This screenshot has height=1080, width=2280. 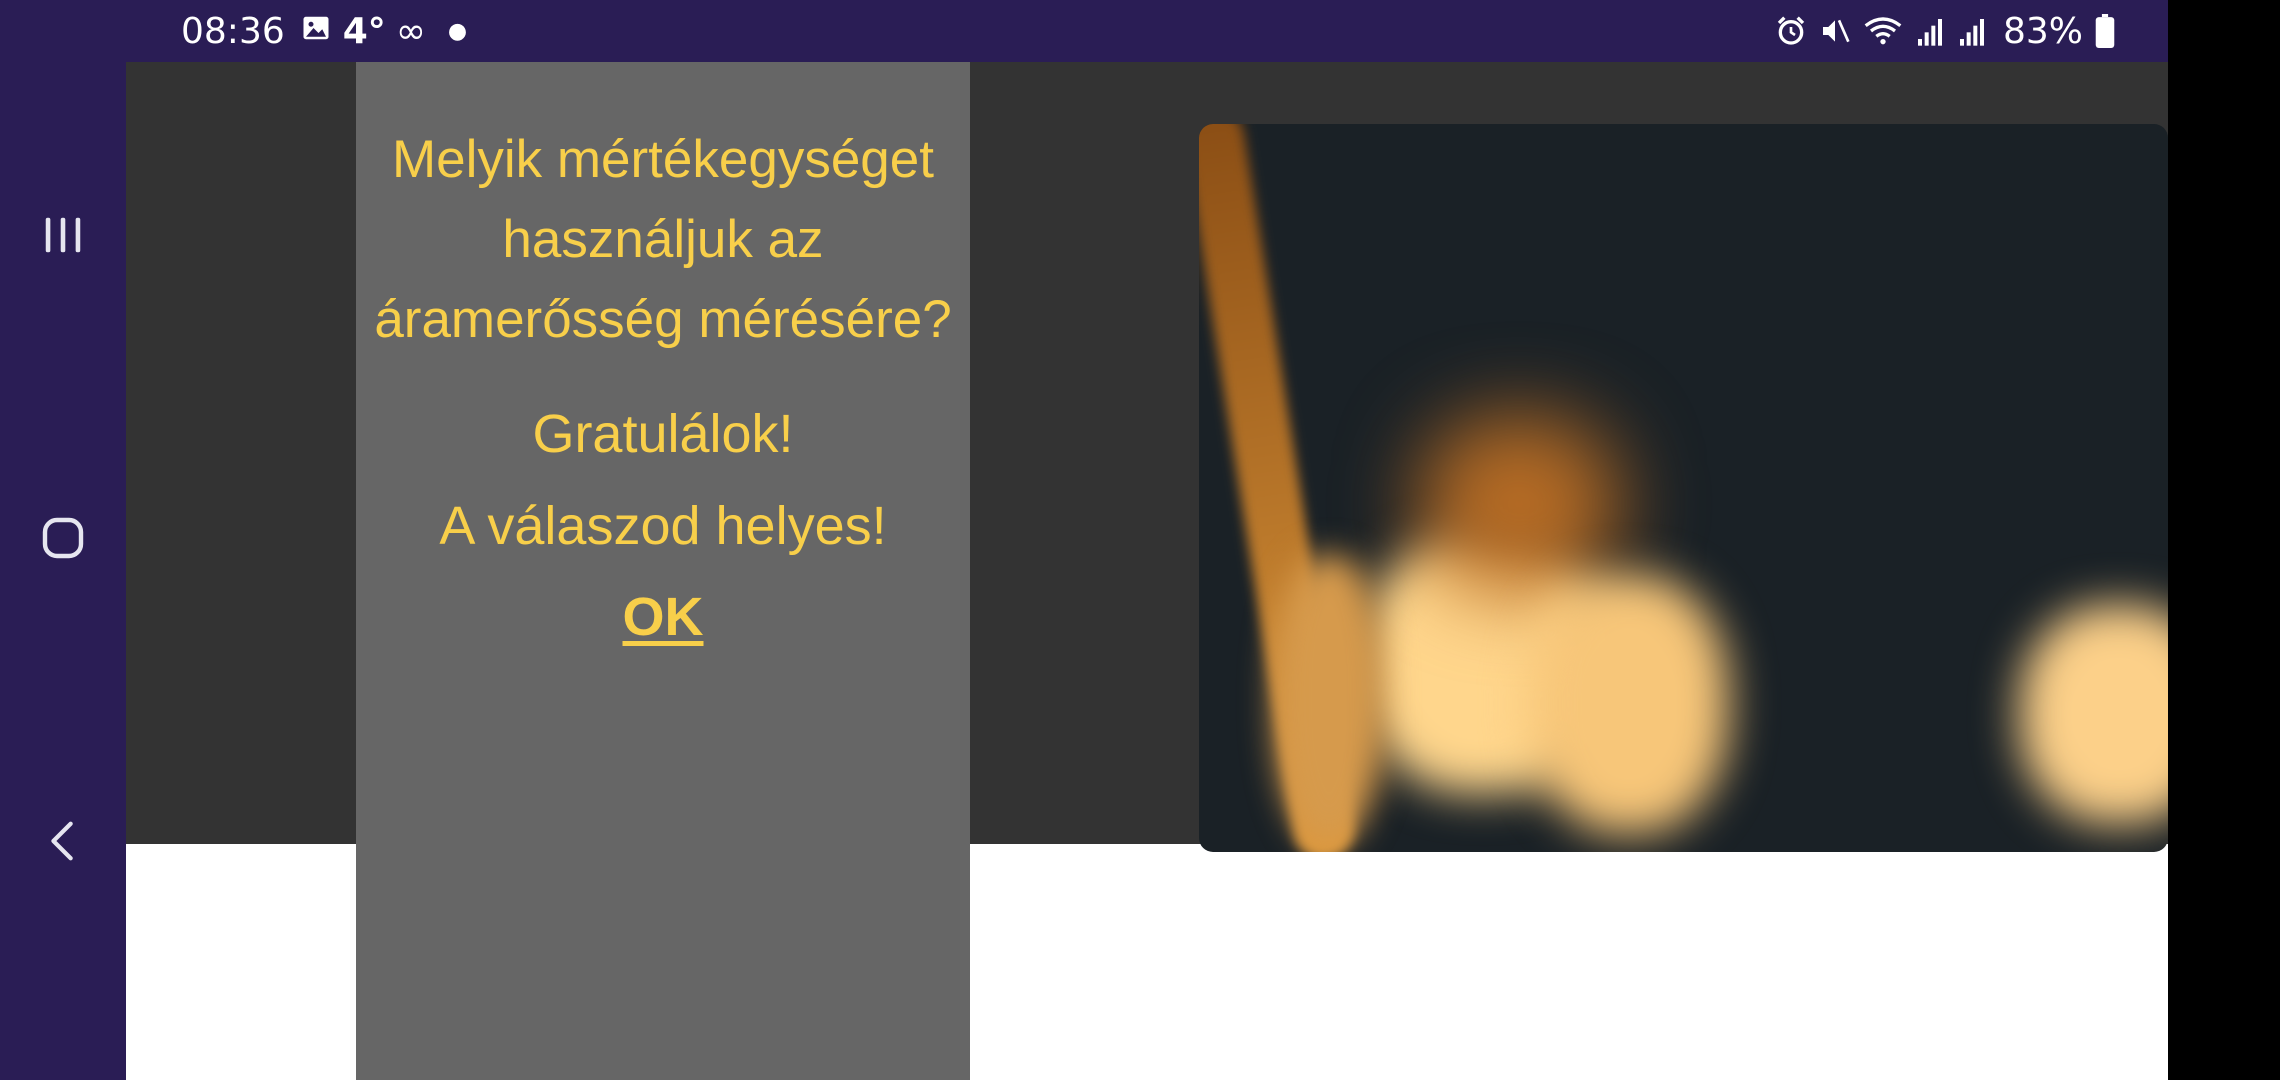 I want to click on navigation-bar, so click(x=63, y=571).